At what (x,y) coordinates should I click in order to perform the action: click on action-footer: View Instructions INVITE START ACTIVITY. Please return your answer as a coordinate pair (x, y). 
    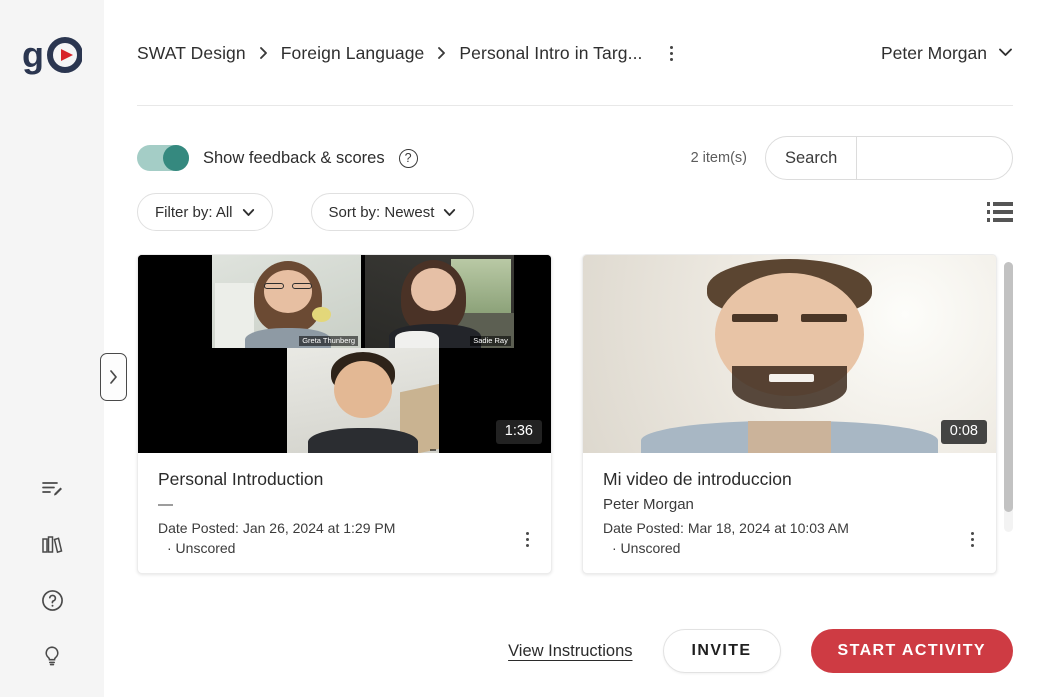
    Looking at the image, I should click on (629, 656).